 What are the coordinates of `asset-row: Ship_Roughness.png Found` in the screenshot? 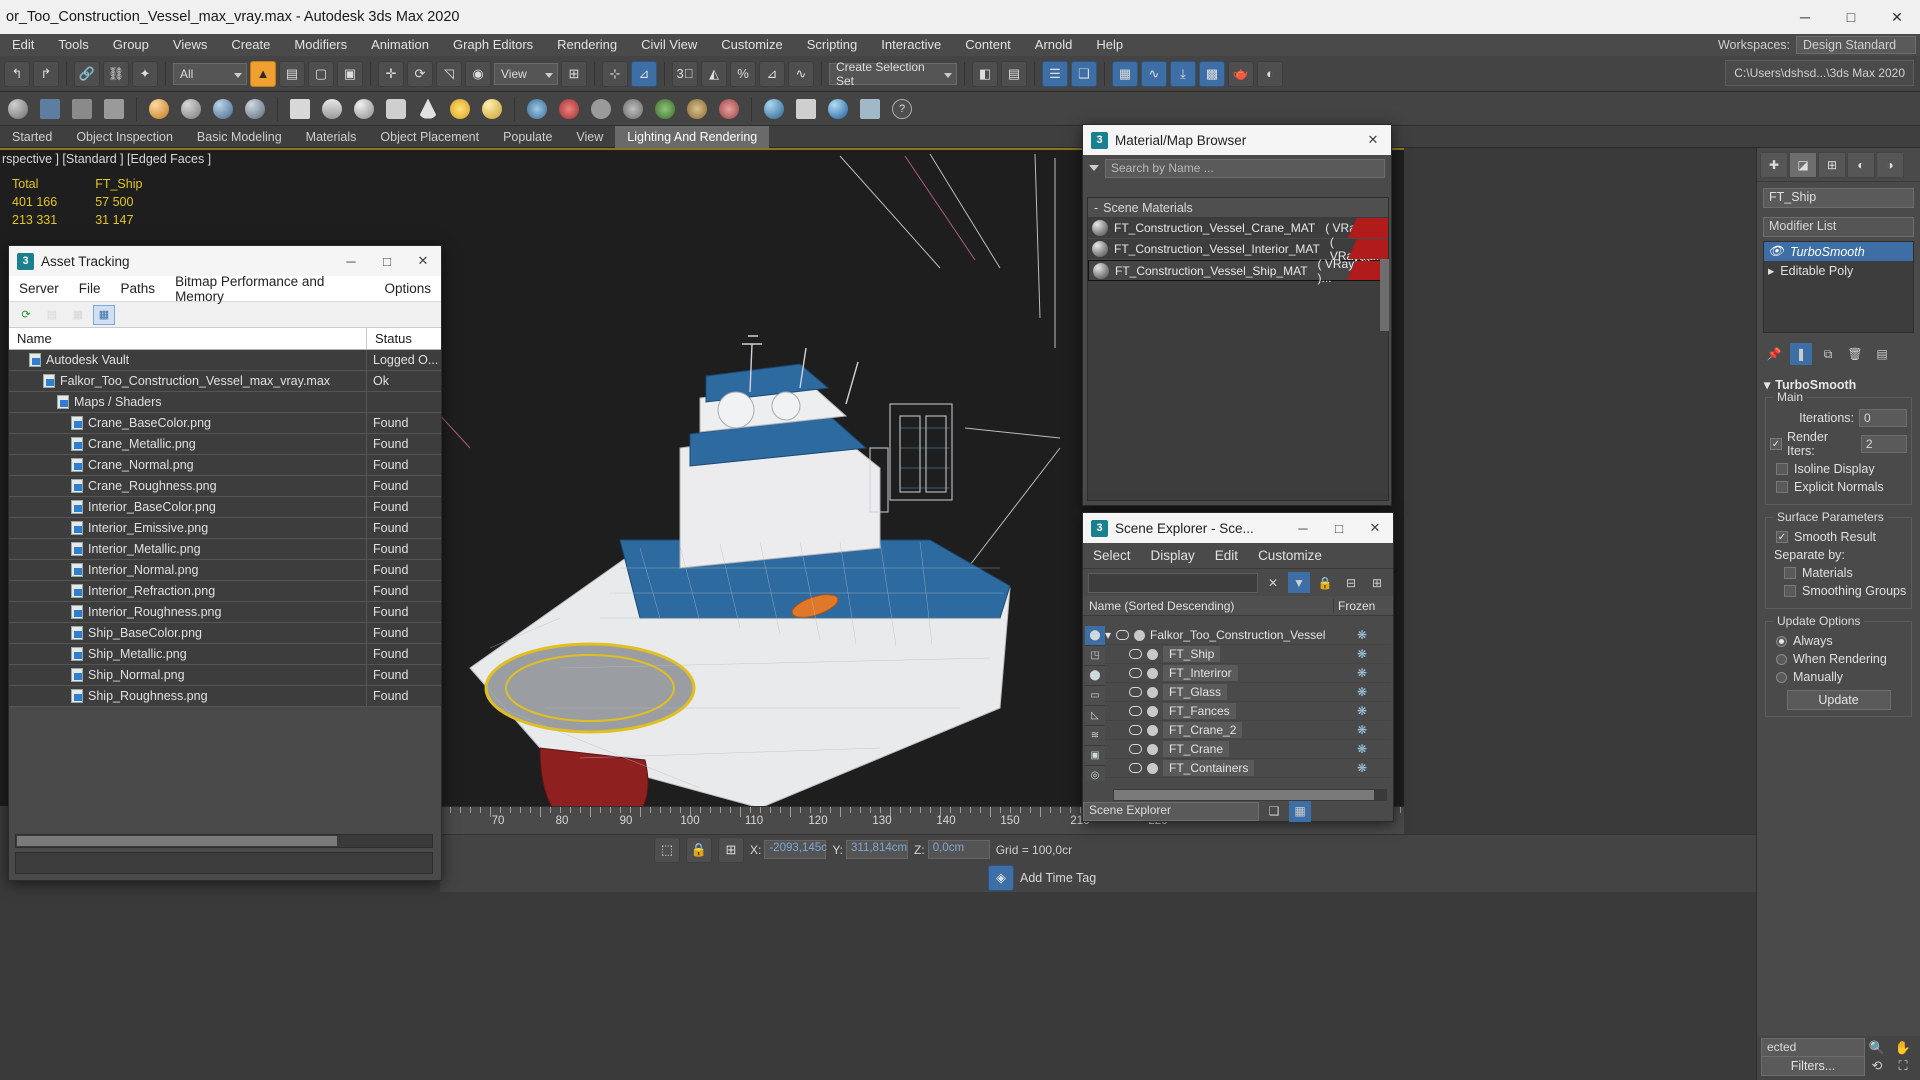 It's located at (225, 696).